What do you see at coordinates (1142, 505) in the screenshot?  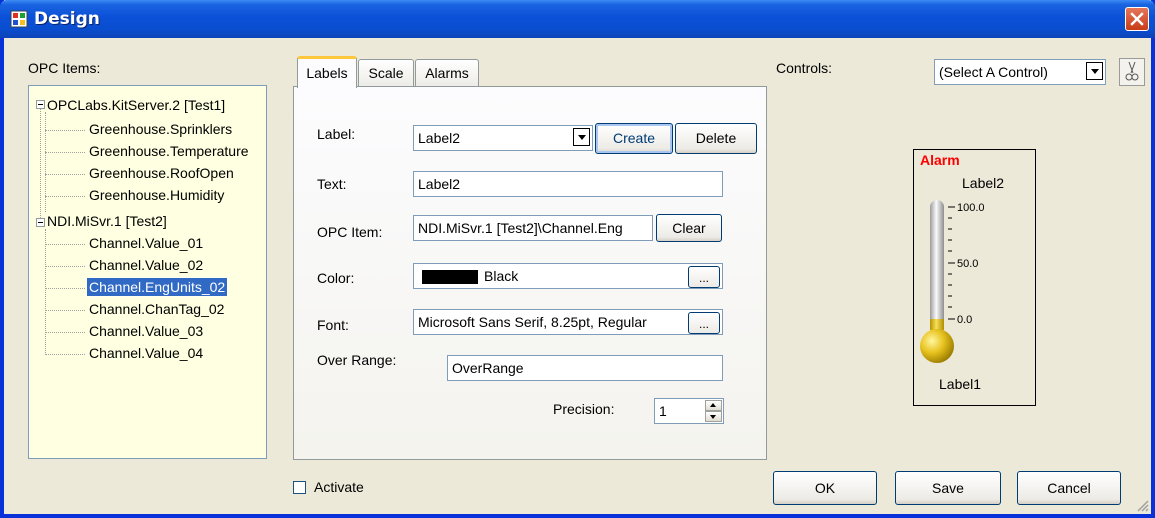 I see `resize-grip-icon` at bounding box center [1142, 505].